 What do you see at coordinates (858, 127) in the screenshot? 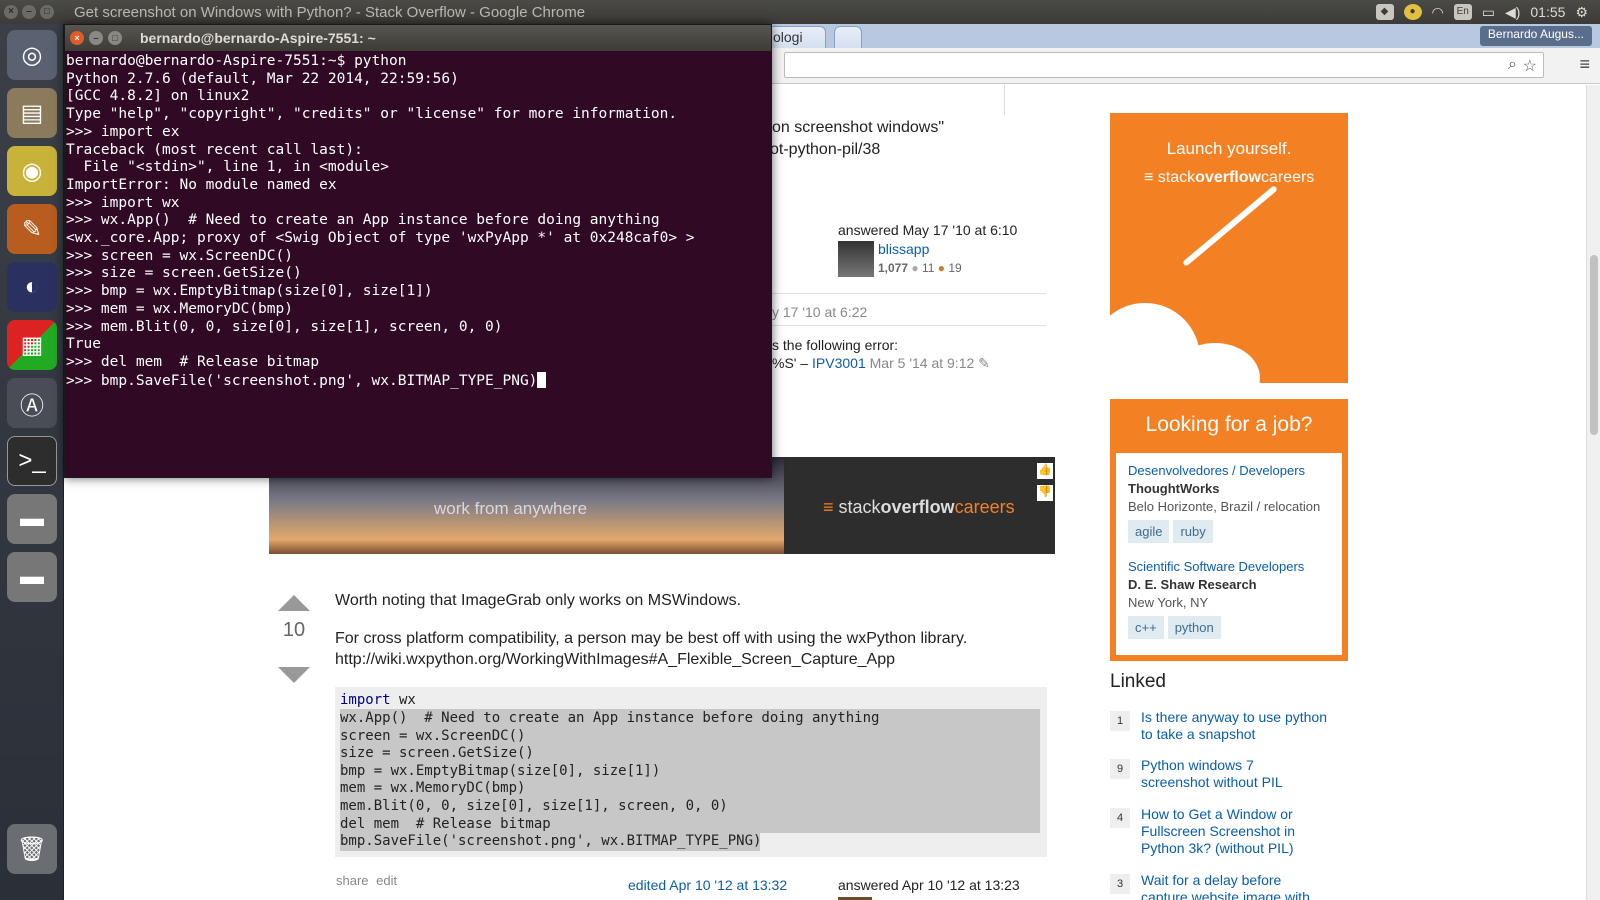
I see `question-fragment: on screenshot windows"` at bounding box center [858, 127].